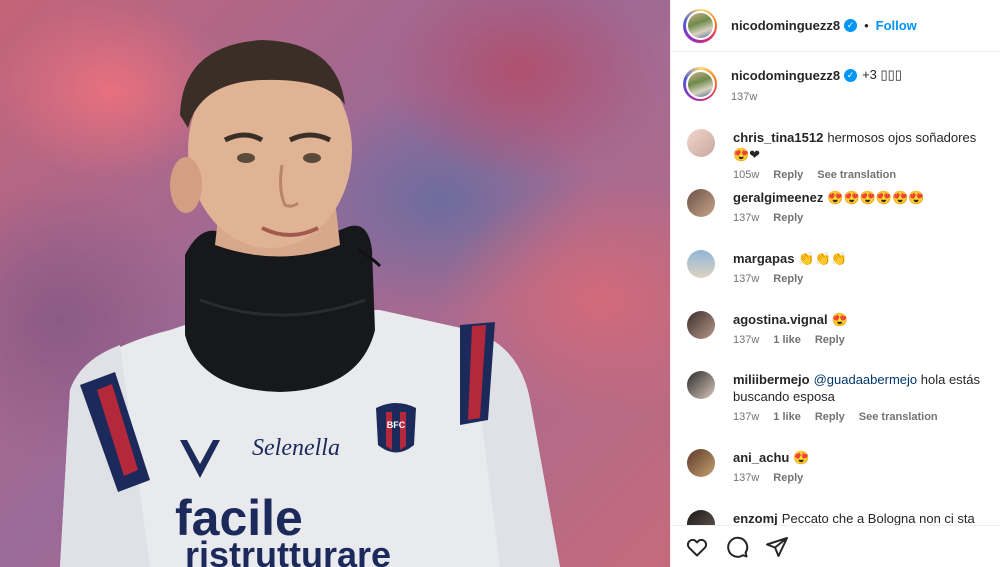 Image resolution: width=1000 pixels, height=567 pixels. What do you see at coordinates (840, 468) in the screenshot?
I see `comment-item: ani_achu 😍 137w Reply` at bounding box center [840, 468].